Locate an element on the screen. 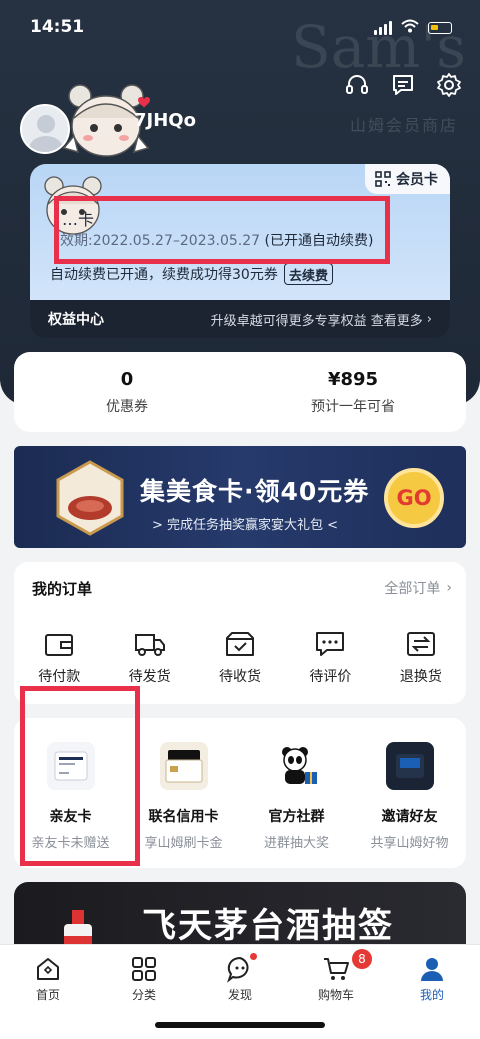 The height and width of the screenshot is (1039, 480). panda-community-image is located at coordinates (297, 766).